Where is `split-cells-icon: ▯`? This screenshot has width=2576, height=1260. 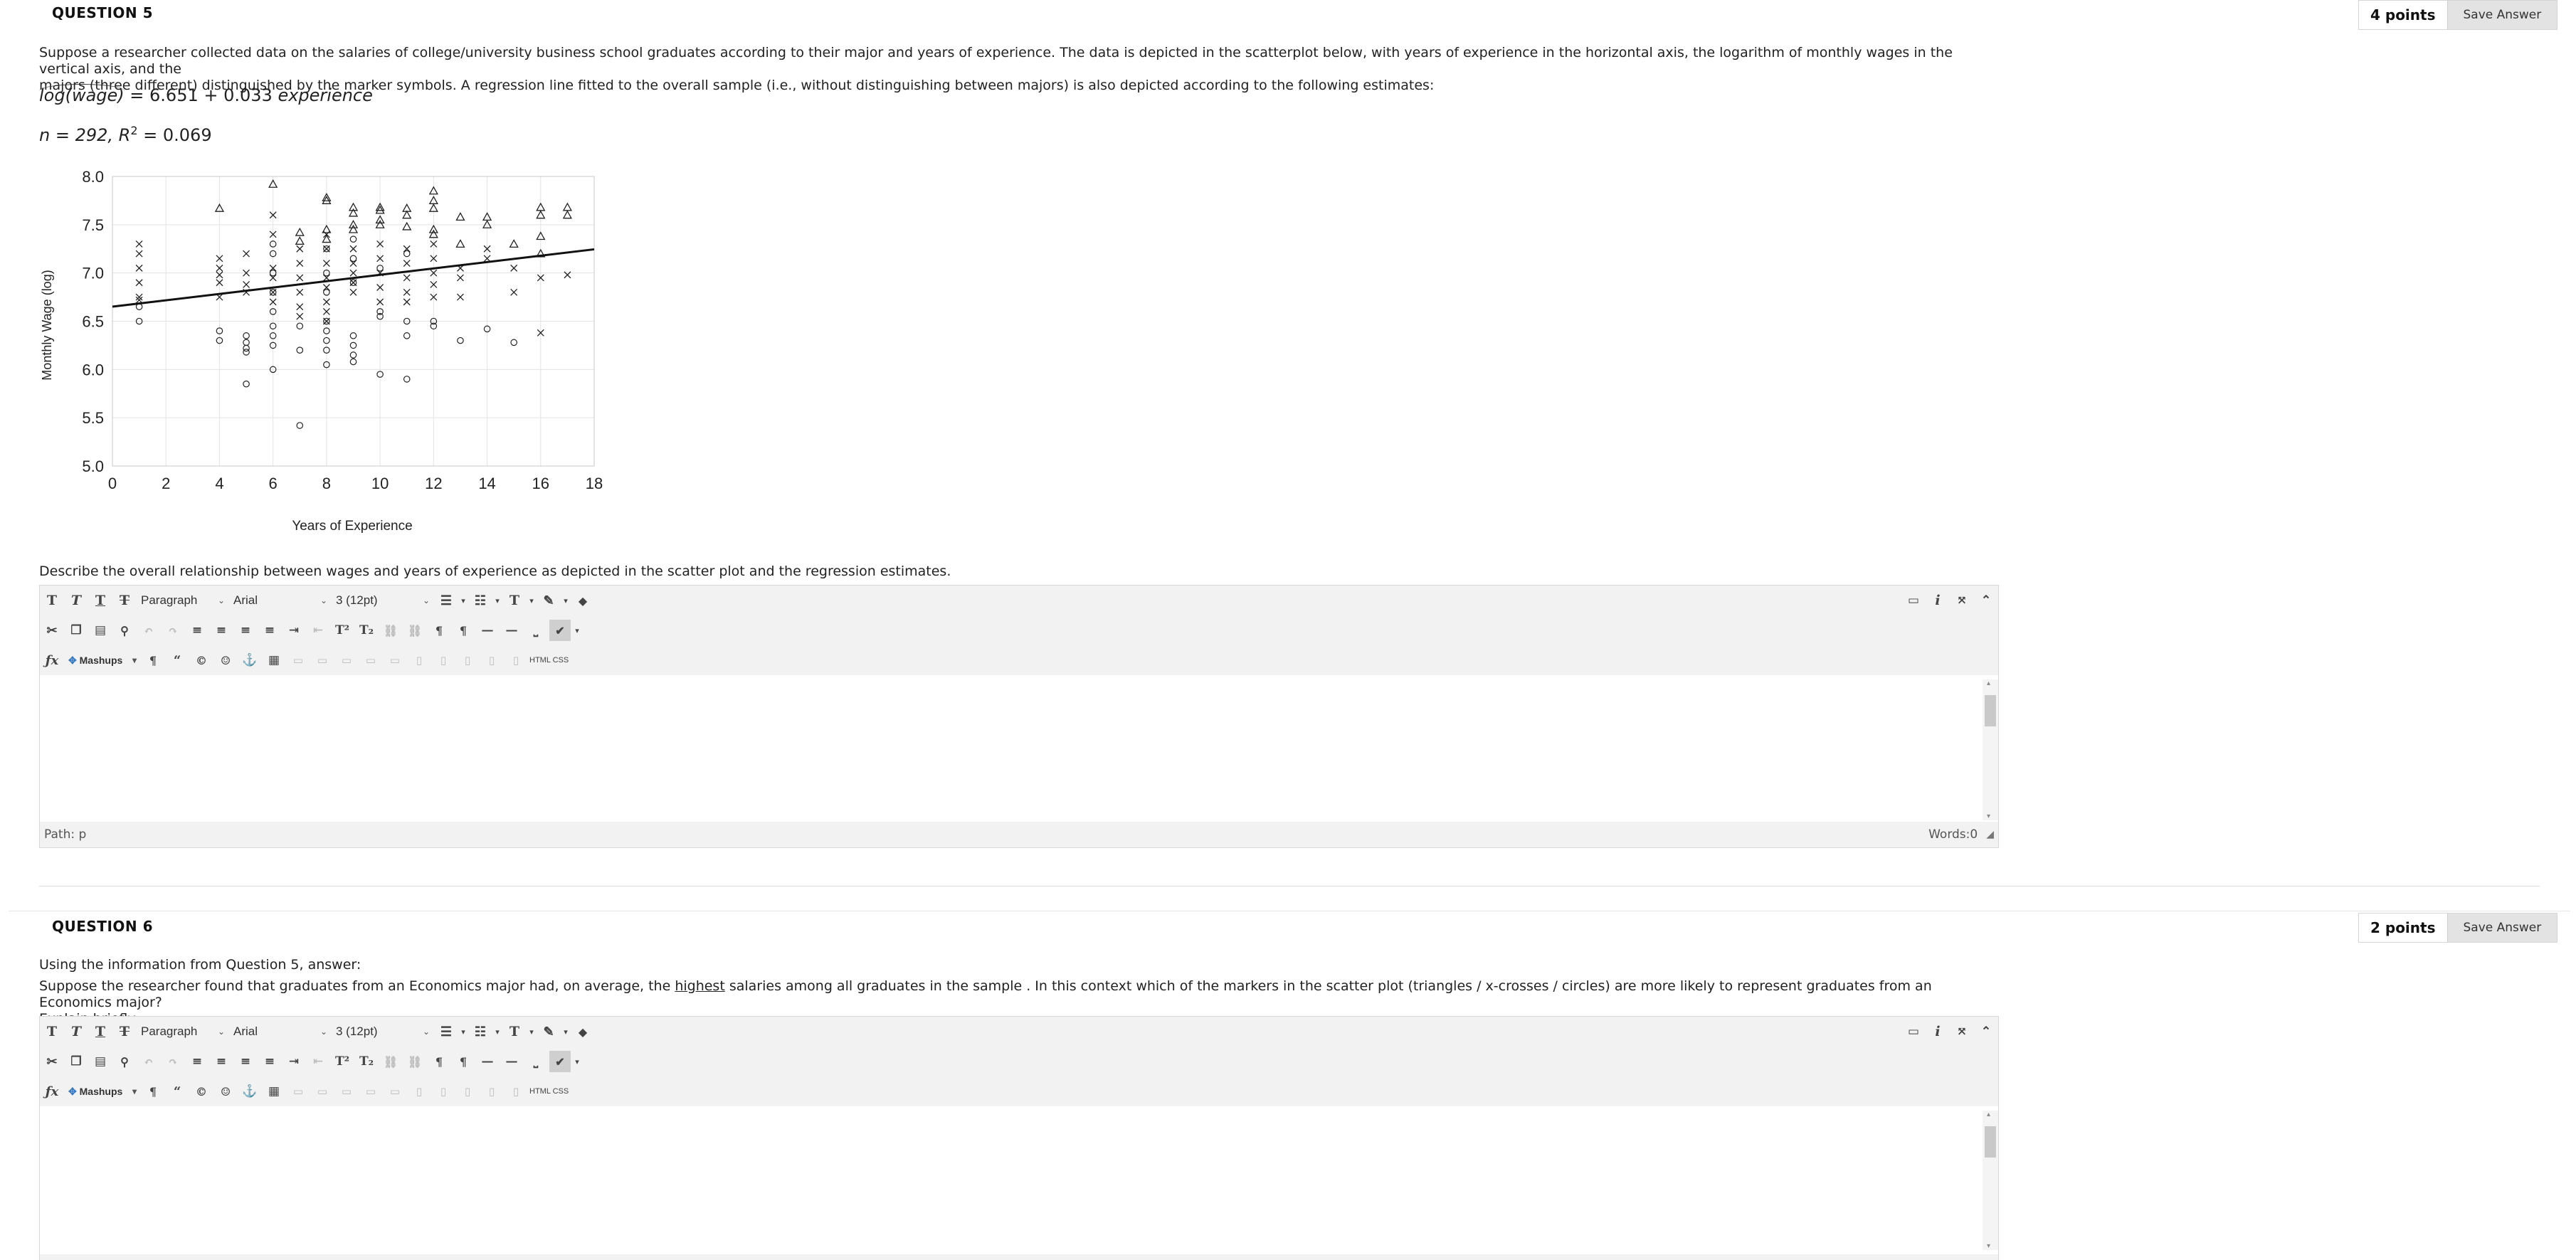
split-cells-icon: ▯ is located at coordinates (491, 660).